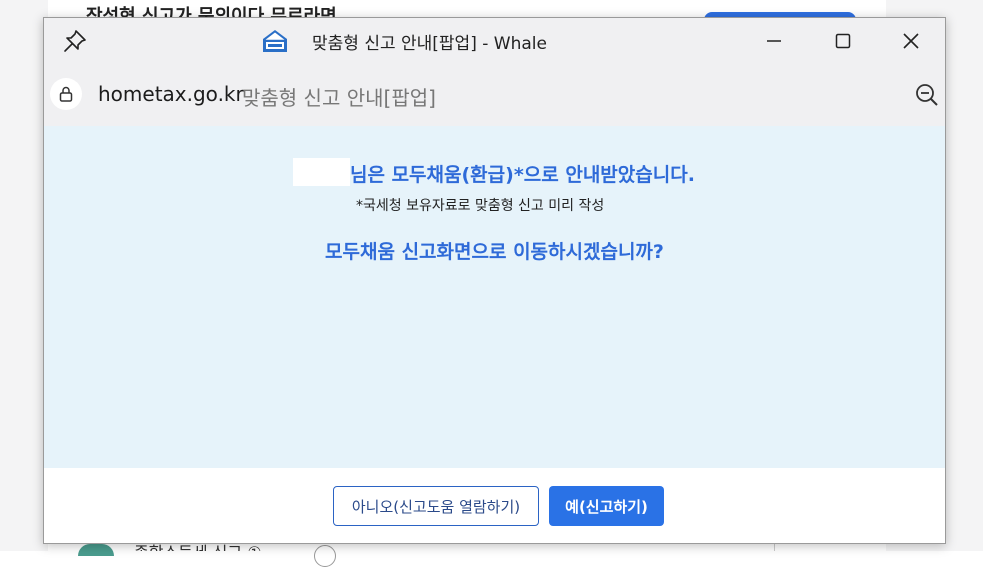 The height and width of the screenshot is (567, 983). I want to click on maximize-button, so click(843, 41).